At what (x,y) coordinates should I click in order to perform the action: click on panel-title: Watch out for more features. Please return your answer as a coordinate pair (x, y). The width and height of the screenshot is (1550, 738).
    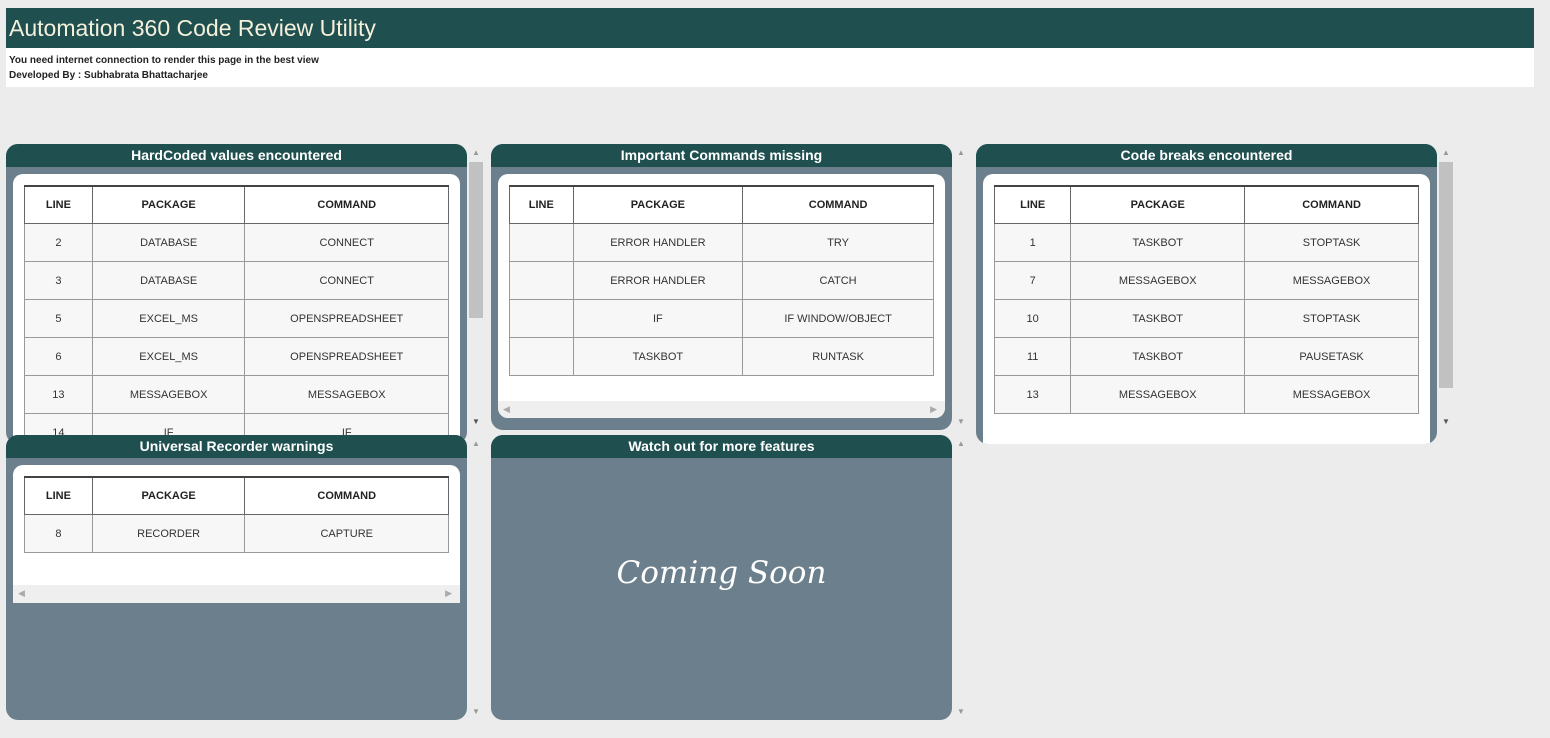
    Looking at the image, I should click on (721, 446).